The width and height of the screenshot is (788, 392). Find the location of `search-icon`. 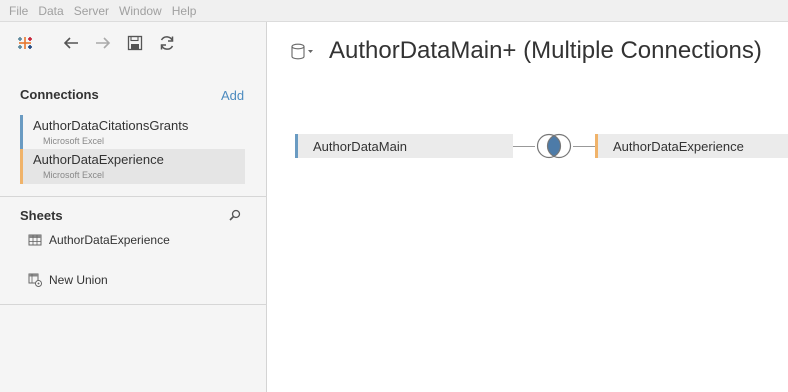

search-icon is located at coordinates (235, 215).